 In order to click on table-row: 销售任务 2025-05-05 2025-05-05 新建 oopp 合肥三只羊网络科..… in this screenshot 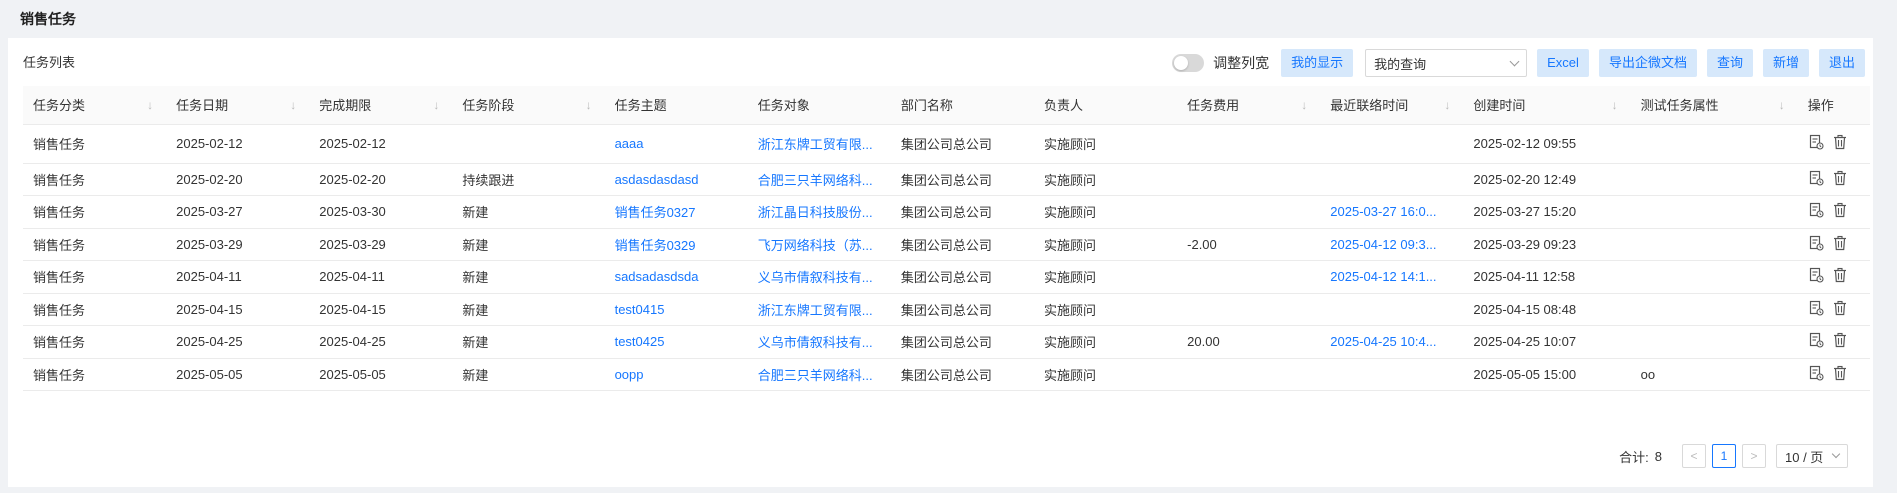, I will do `click(946, 374)`.